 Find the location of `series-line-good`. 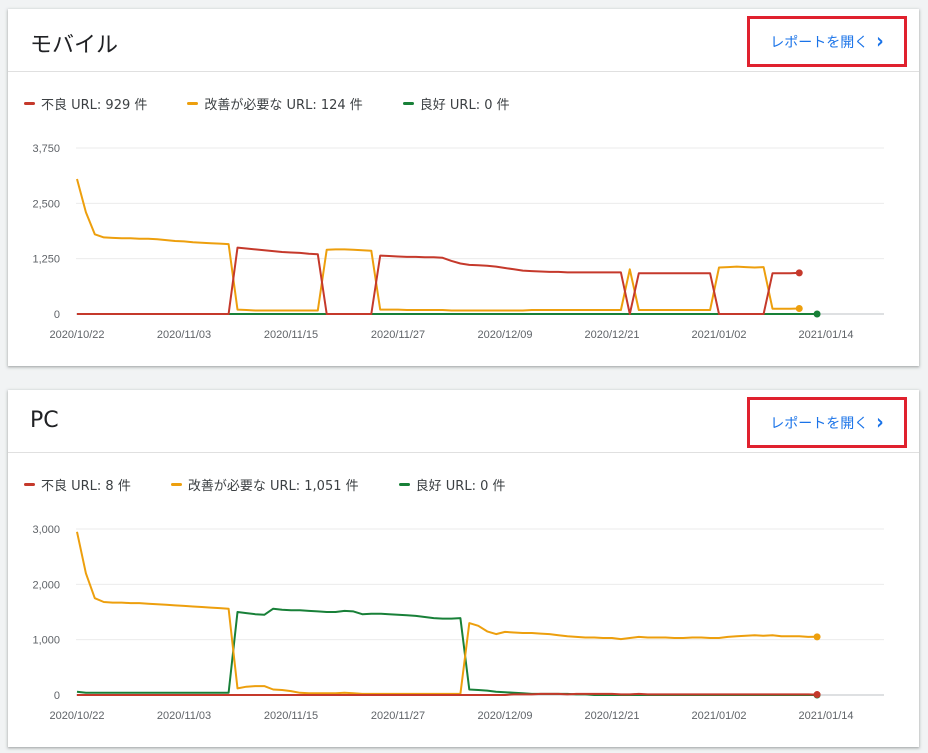

series-line-good is located at coordinates (447, 651).